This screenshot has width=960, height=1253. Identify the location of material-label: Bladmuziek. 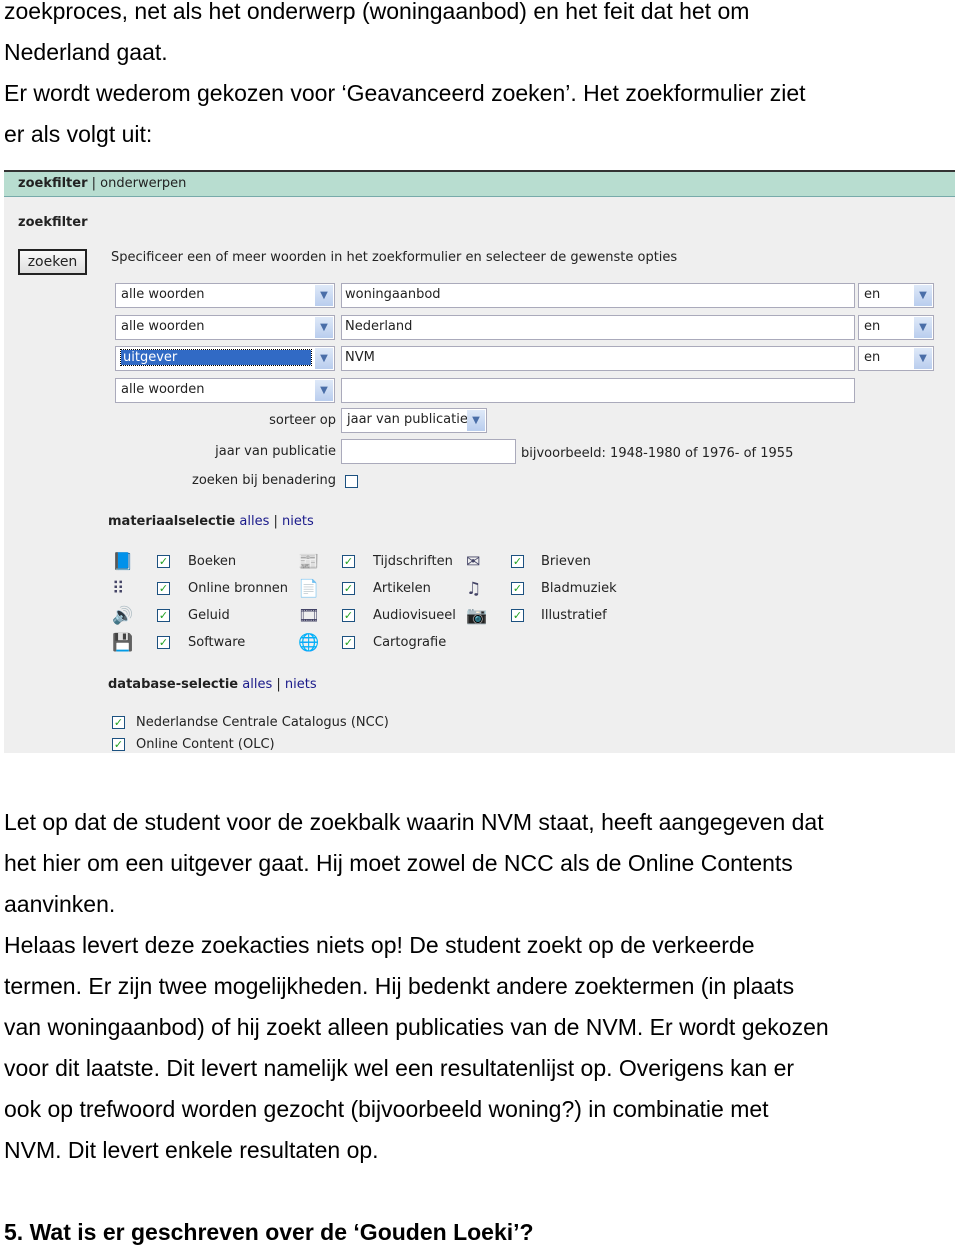
(579, 588).